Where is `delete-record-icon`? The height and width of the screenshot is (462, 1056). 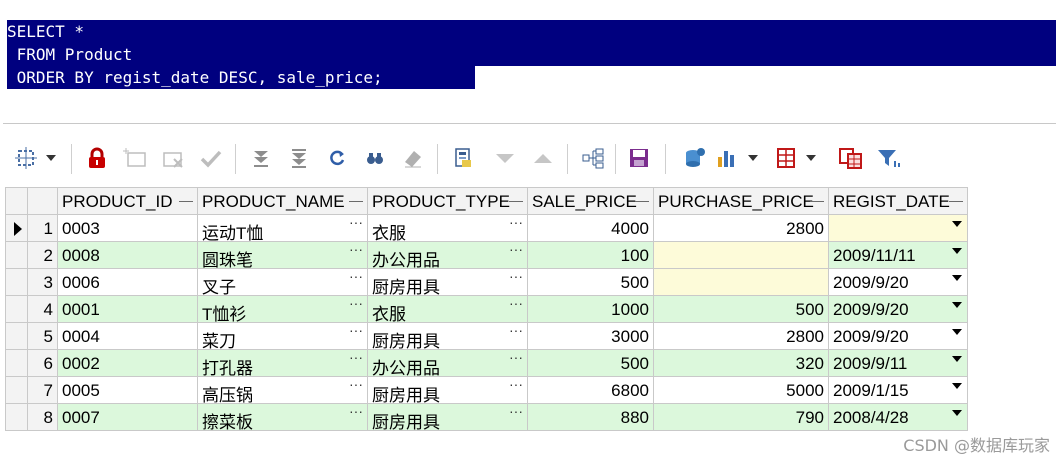
delete-record-icon is located at coordinates (173, 158).